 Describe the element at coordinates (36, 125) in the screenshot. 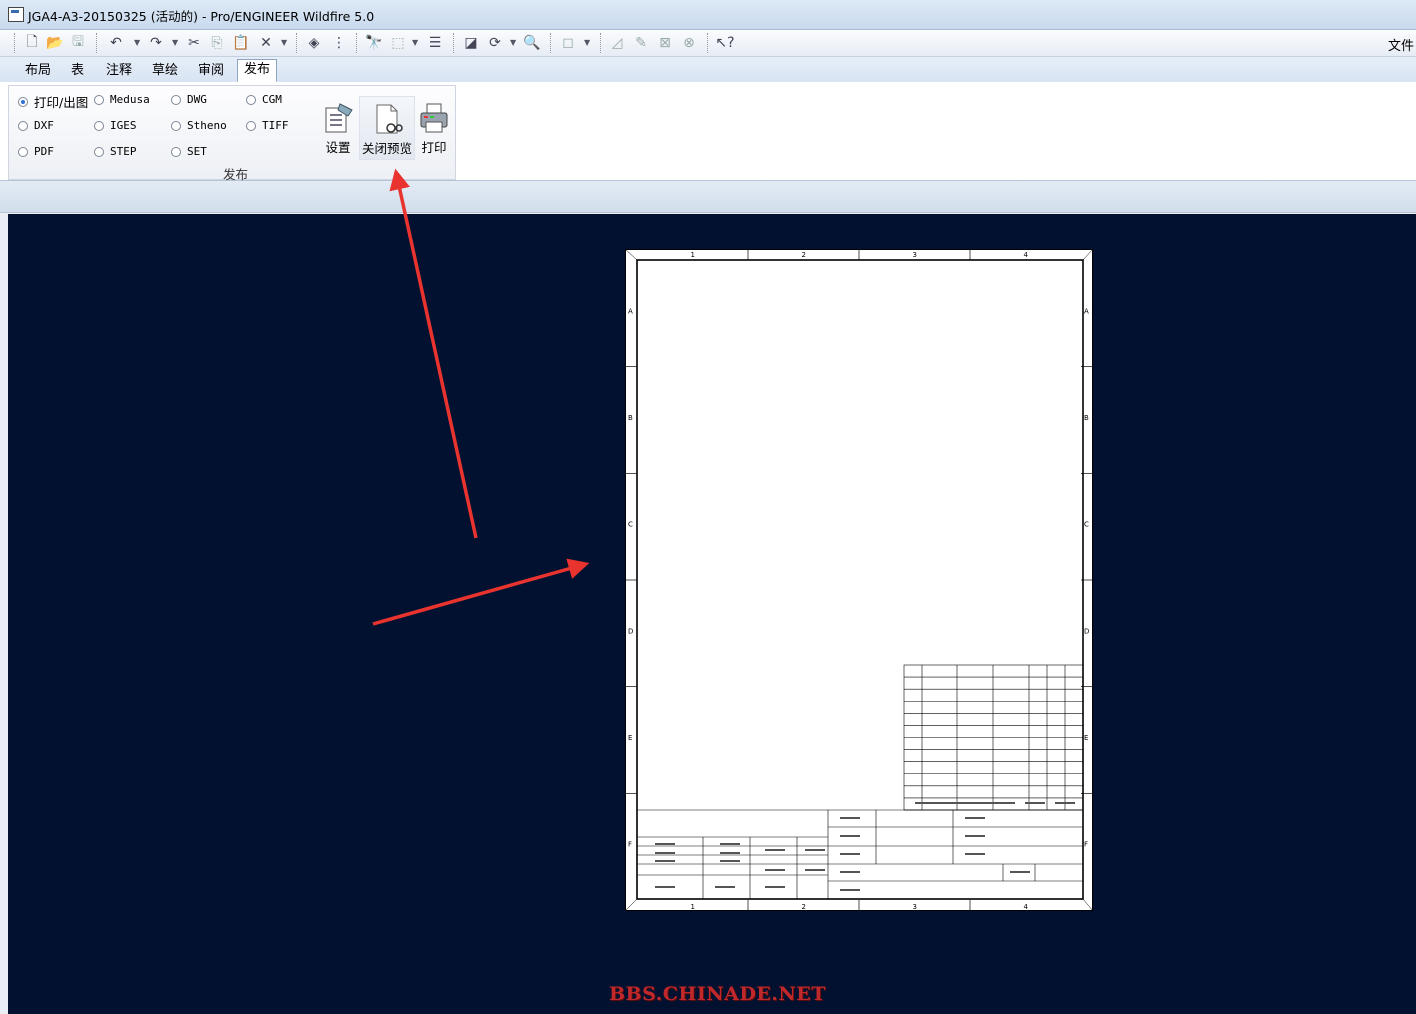

I see `radio-dxf: DXF` at that location.